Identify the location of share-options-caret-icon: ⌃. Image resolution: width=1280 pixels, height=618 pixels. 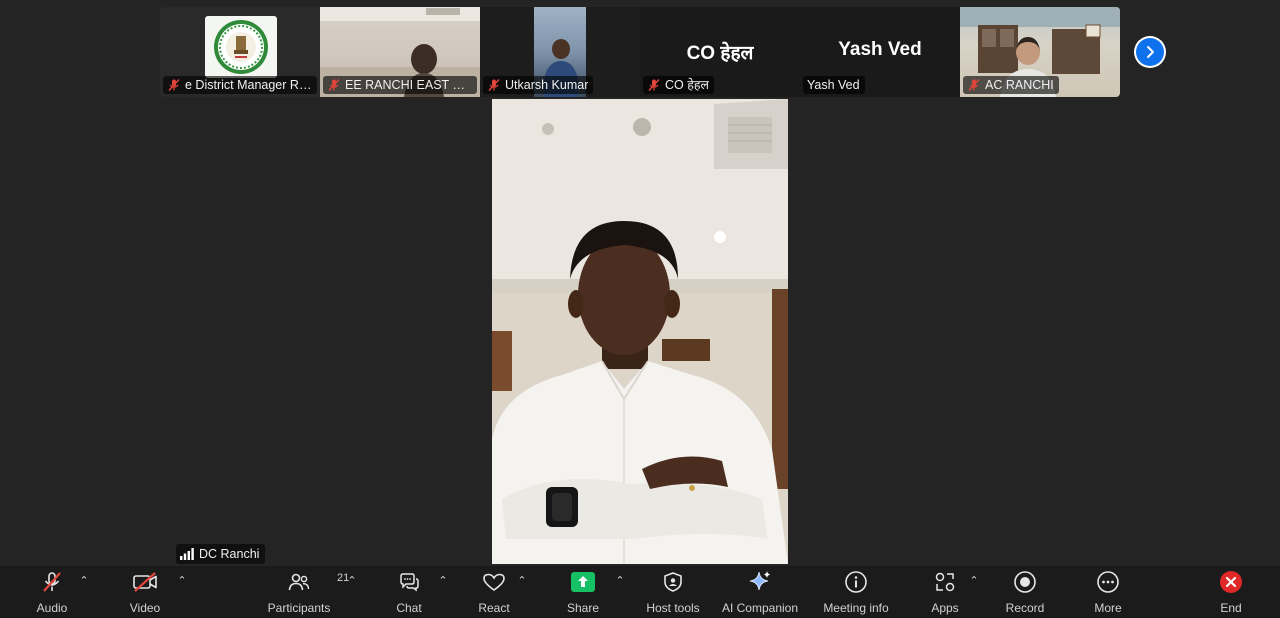
(620, 581).